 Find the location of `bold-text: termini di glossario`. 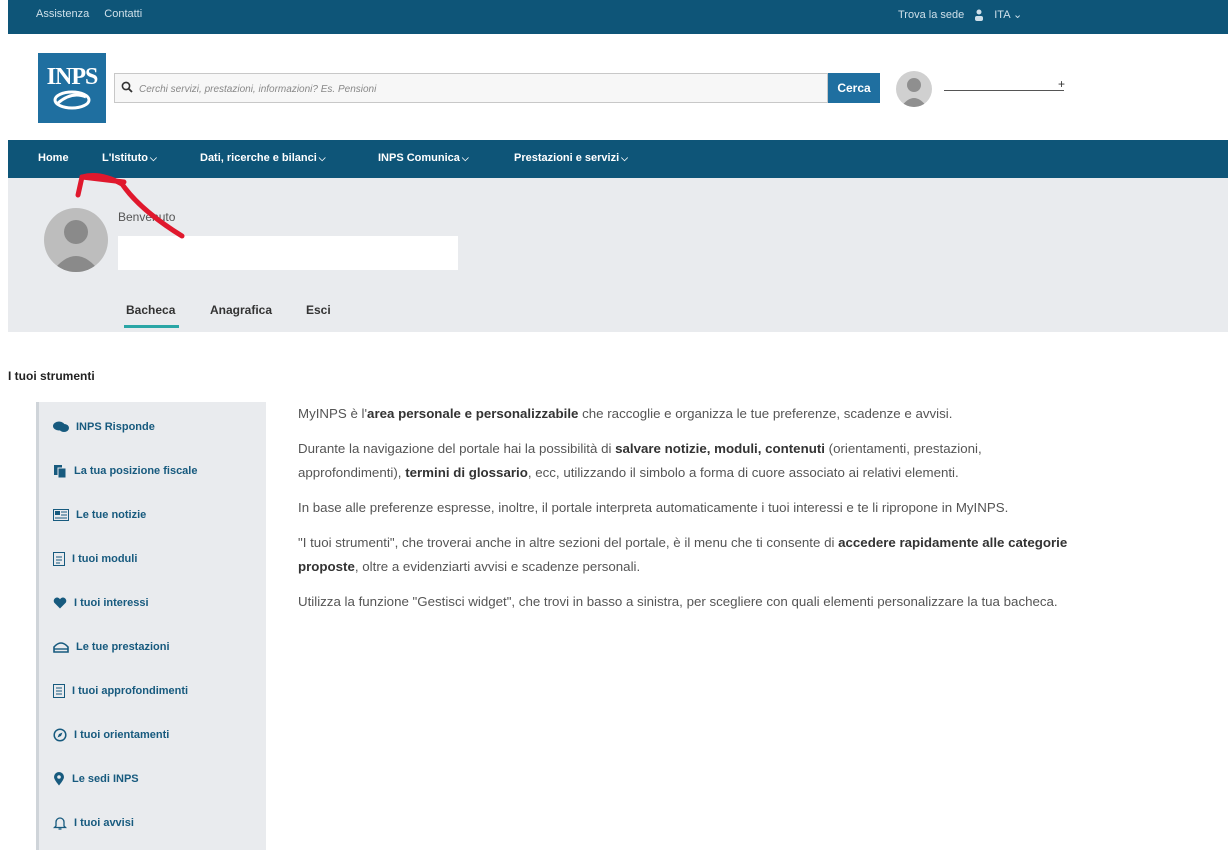

bold-text: termini di glossario is located at coordinates (466, 472).